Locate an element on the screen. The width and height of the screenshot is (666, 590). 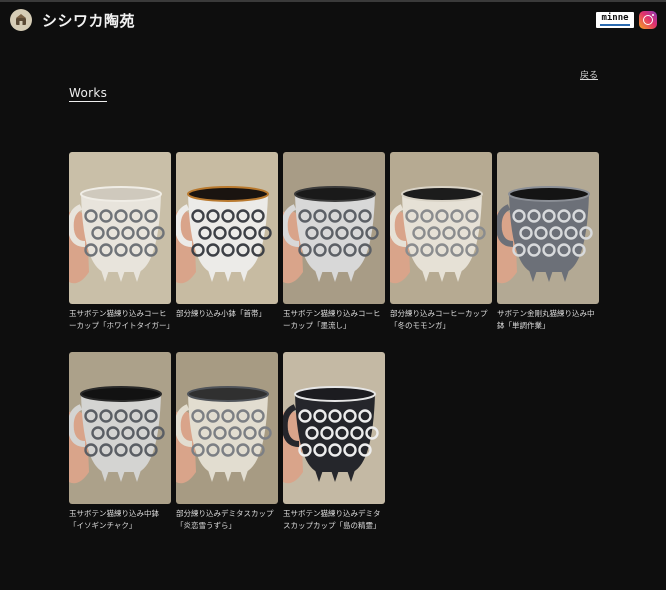
work-card: 部分練り込みコーヒーカップ「冬のモモンガ」 is located at coordinates (441, 242).